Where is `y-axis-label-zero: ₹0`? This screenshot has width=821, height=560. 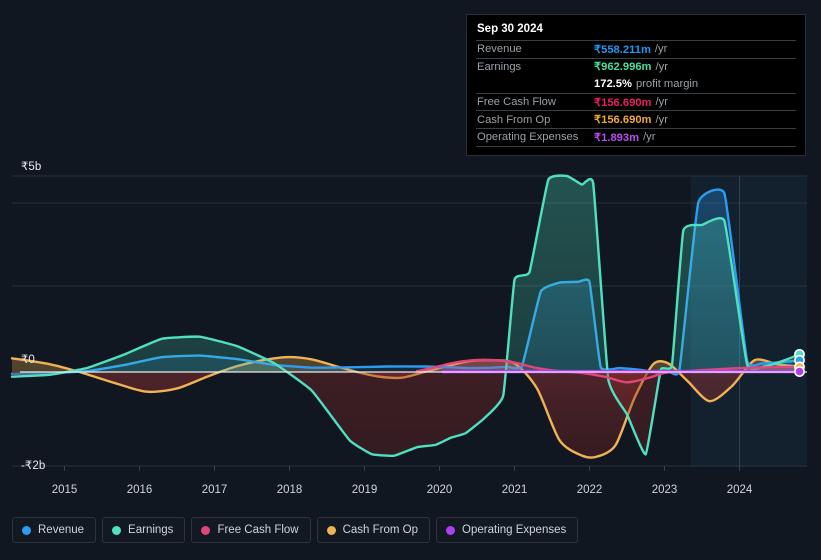 y-axis-label-zero: ₹0 is located at coordinates (28, 360).